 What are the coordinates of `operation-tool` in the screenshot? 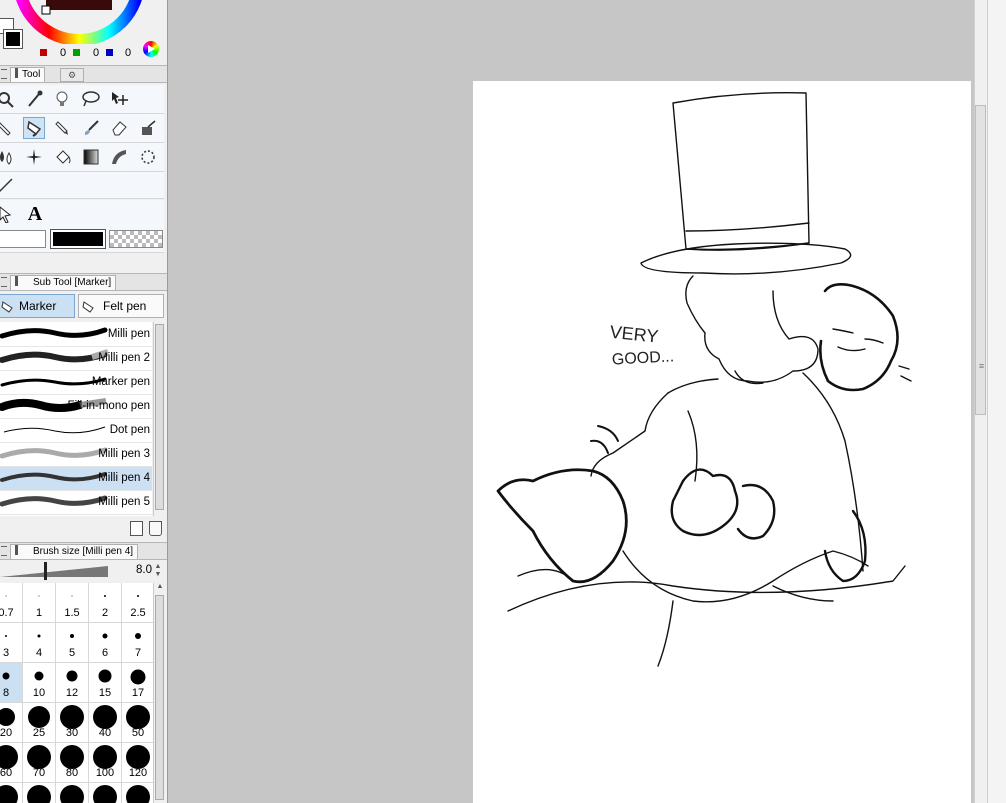 It's located at (62, 99).